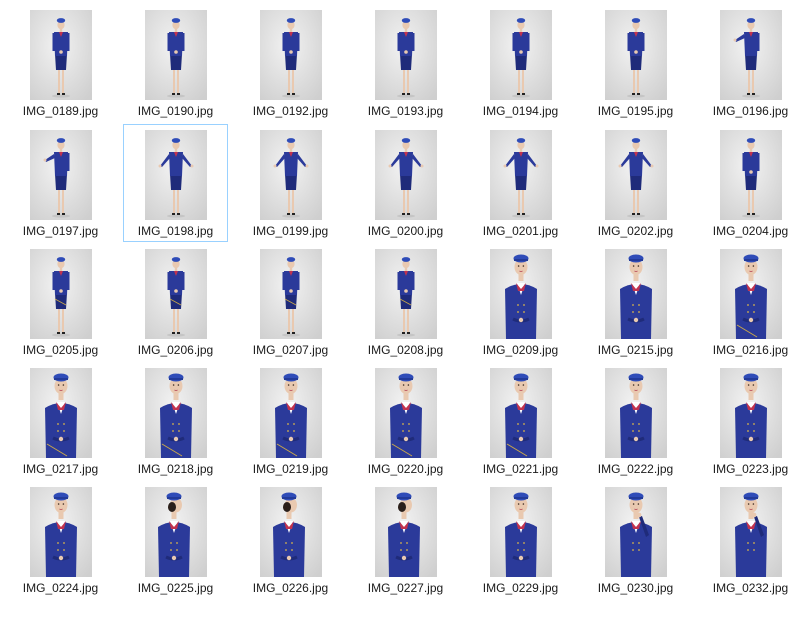  I want to click on file-name-label: IMG_0220.jpg, so click(405, 469).